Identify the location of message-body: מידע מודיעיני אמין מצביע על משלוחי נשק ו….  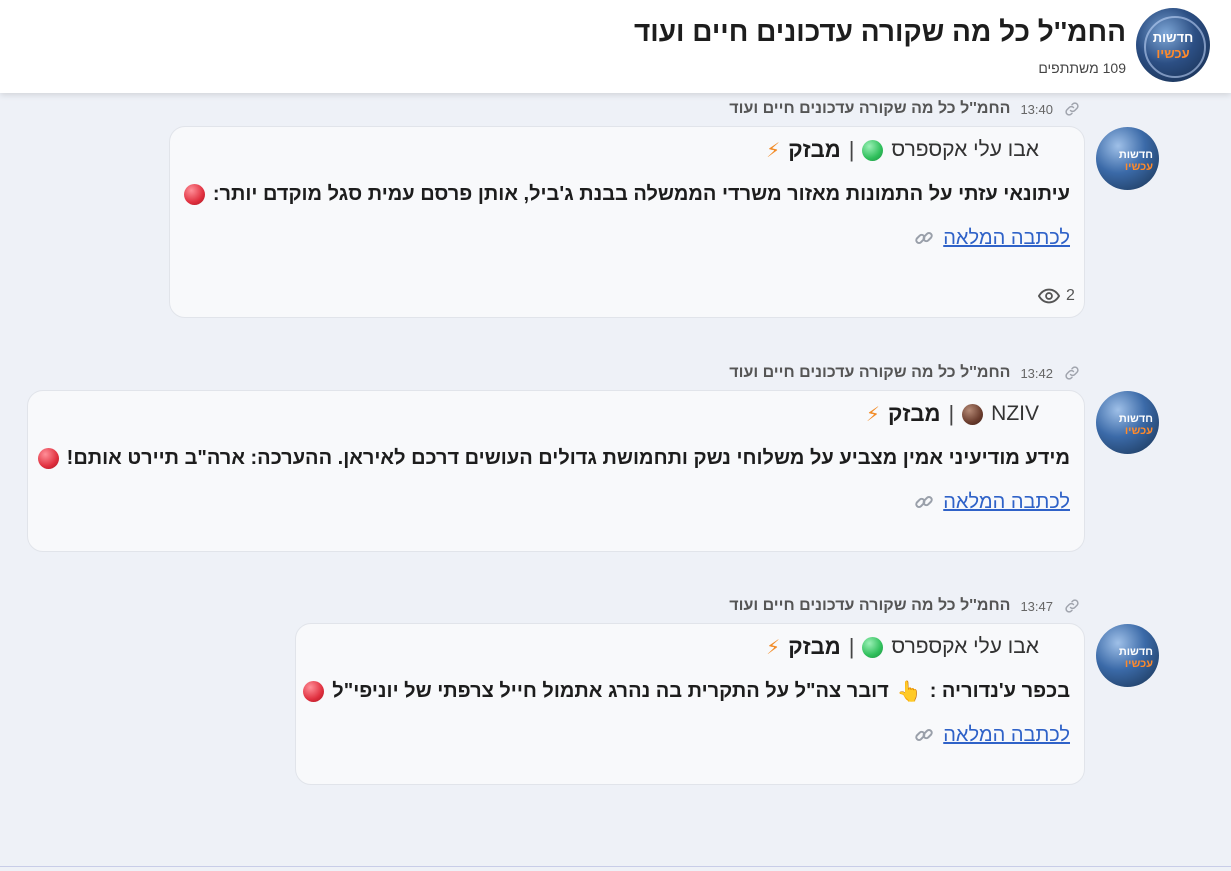
(553, 458).